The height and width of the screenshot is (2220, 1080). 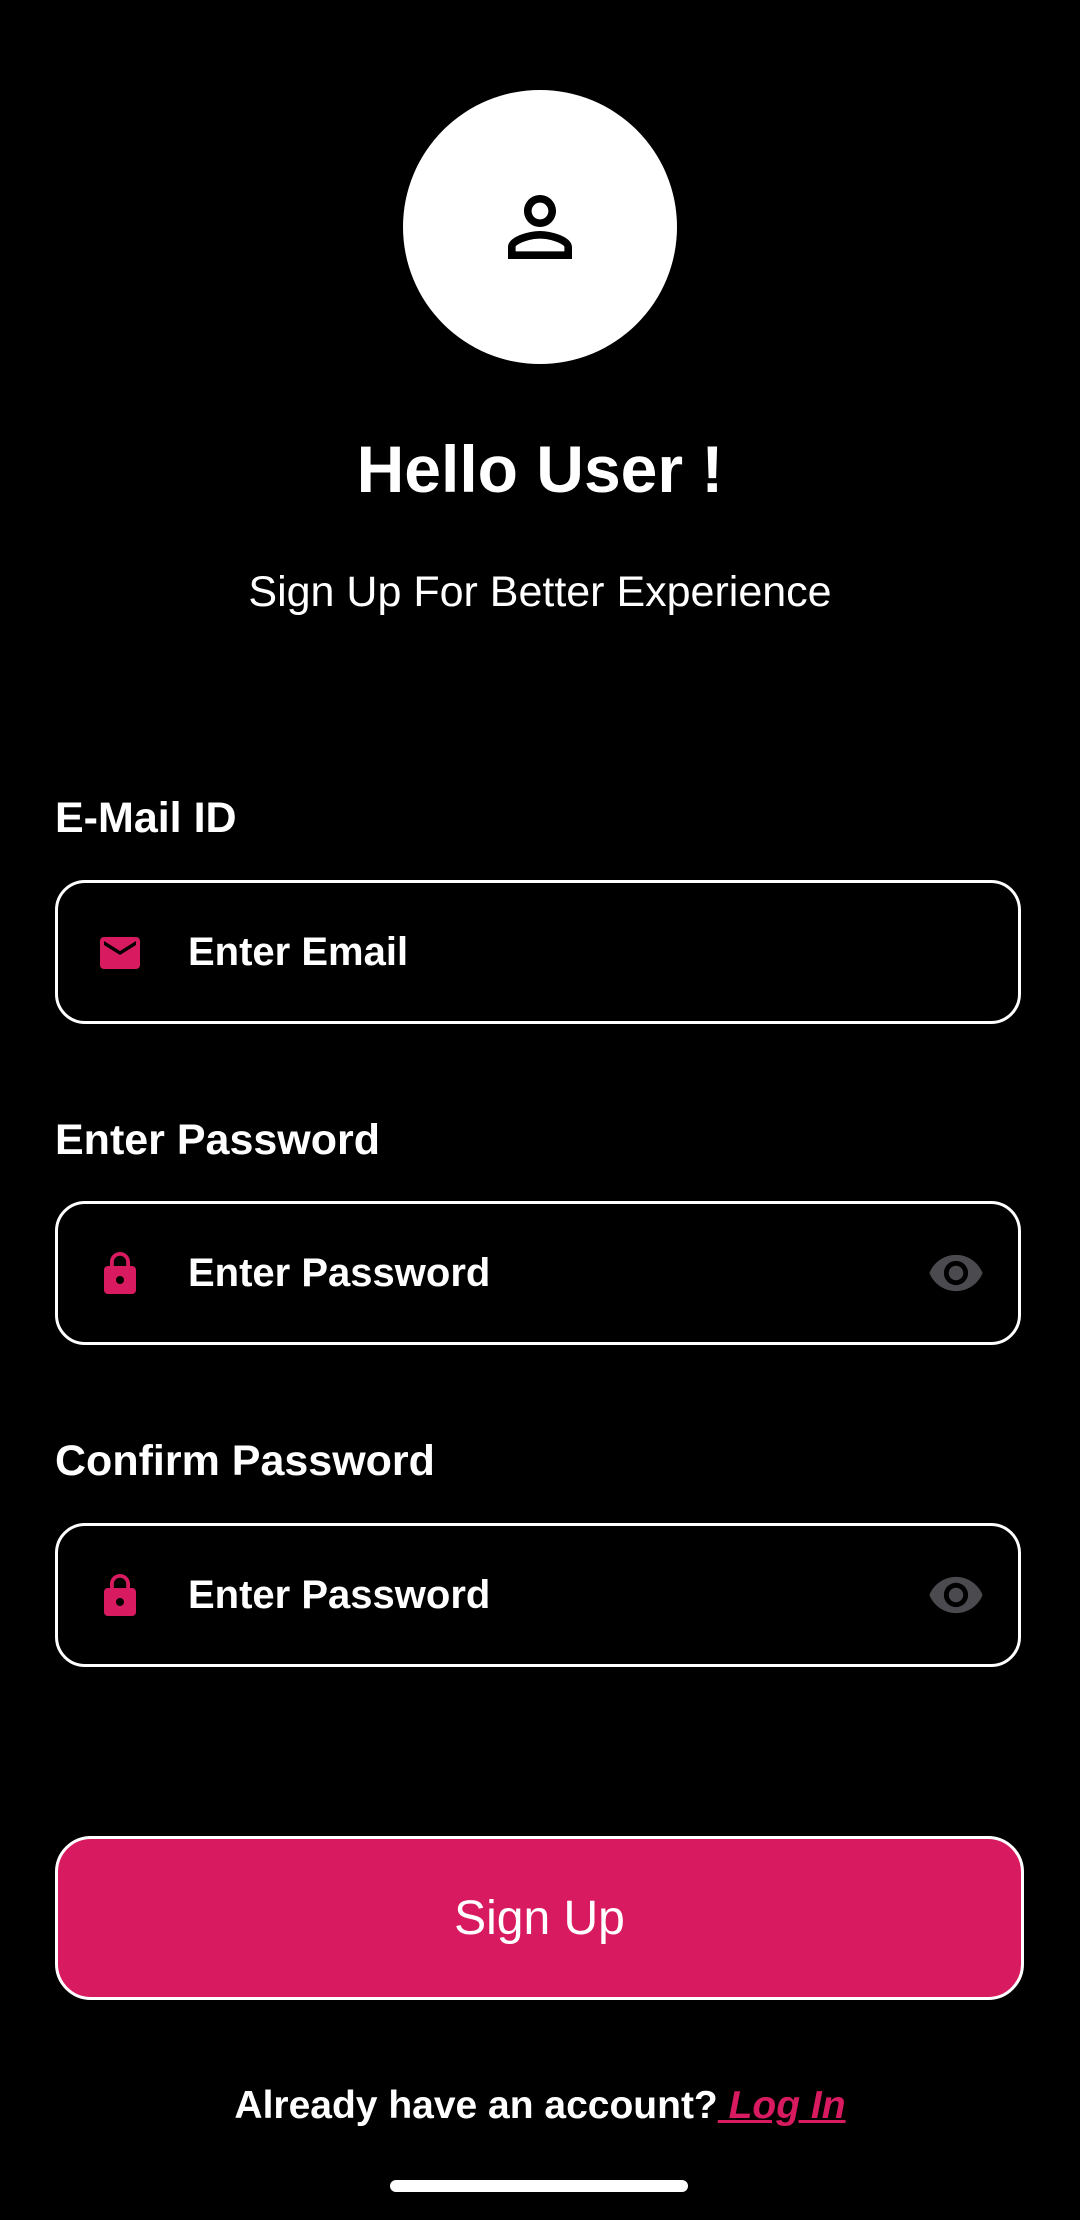 What do you see at coordinates (539, 1918) in the screenshot?
I see `sign-up-button: Sign Up` at bounding box center [539, 1918].